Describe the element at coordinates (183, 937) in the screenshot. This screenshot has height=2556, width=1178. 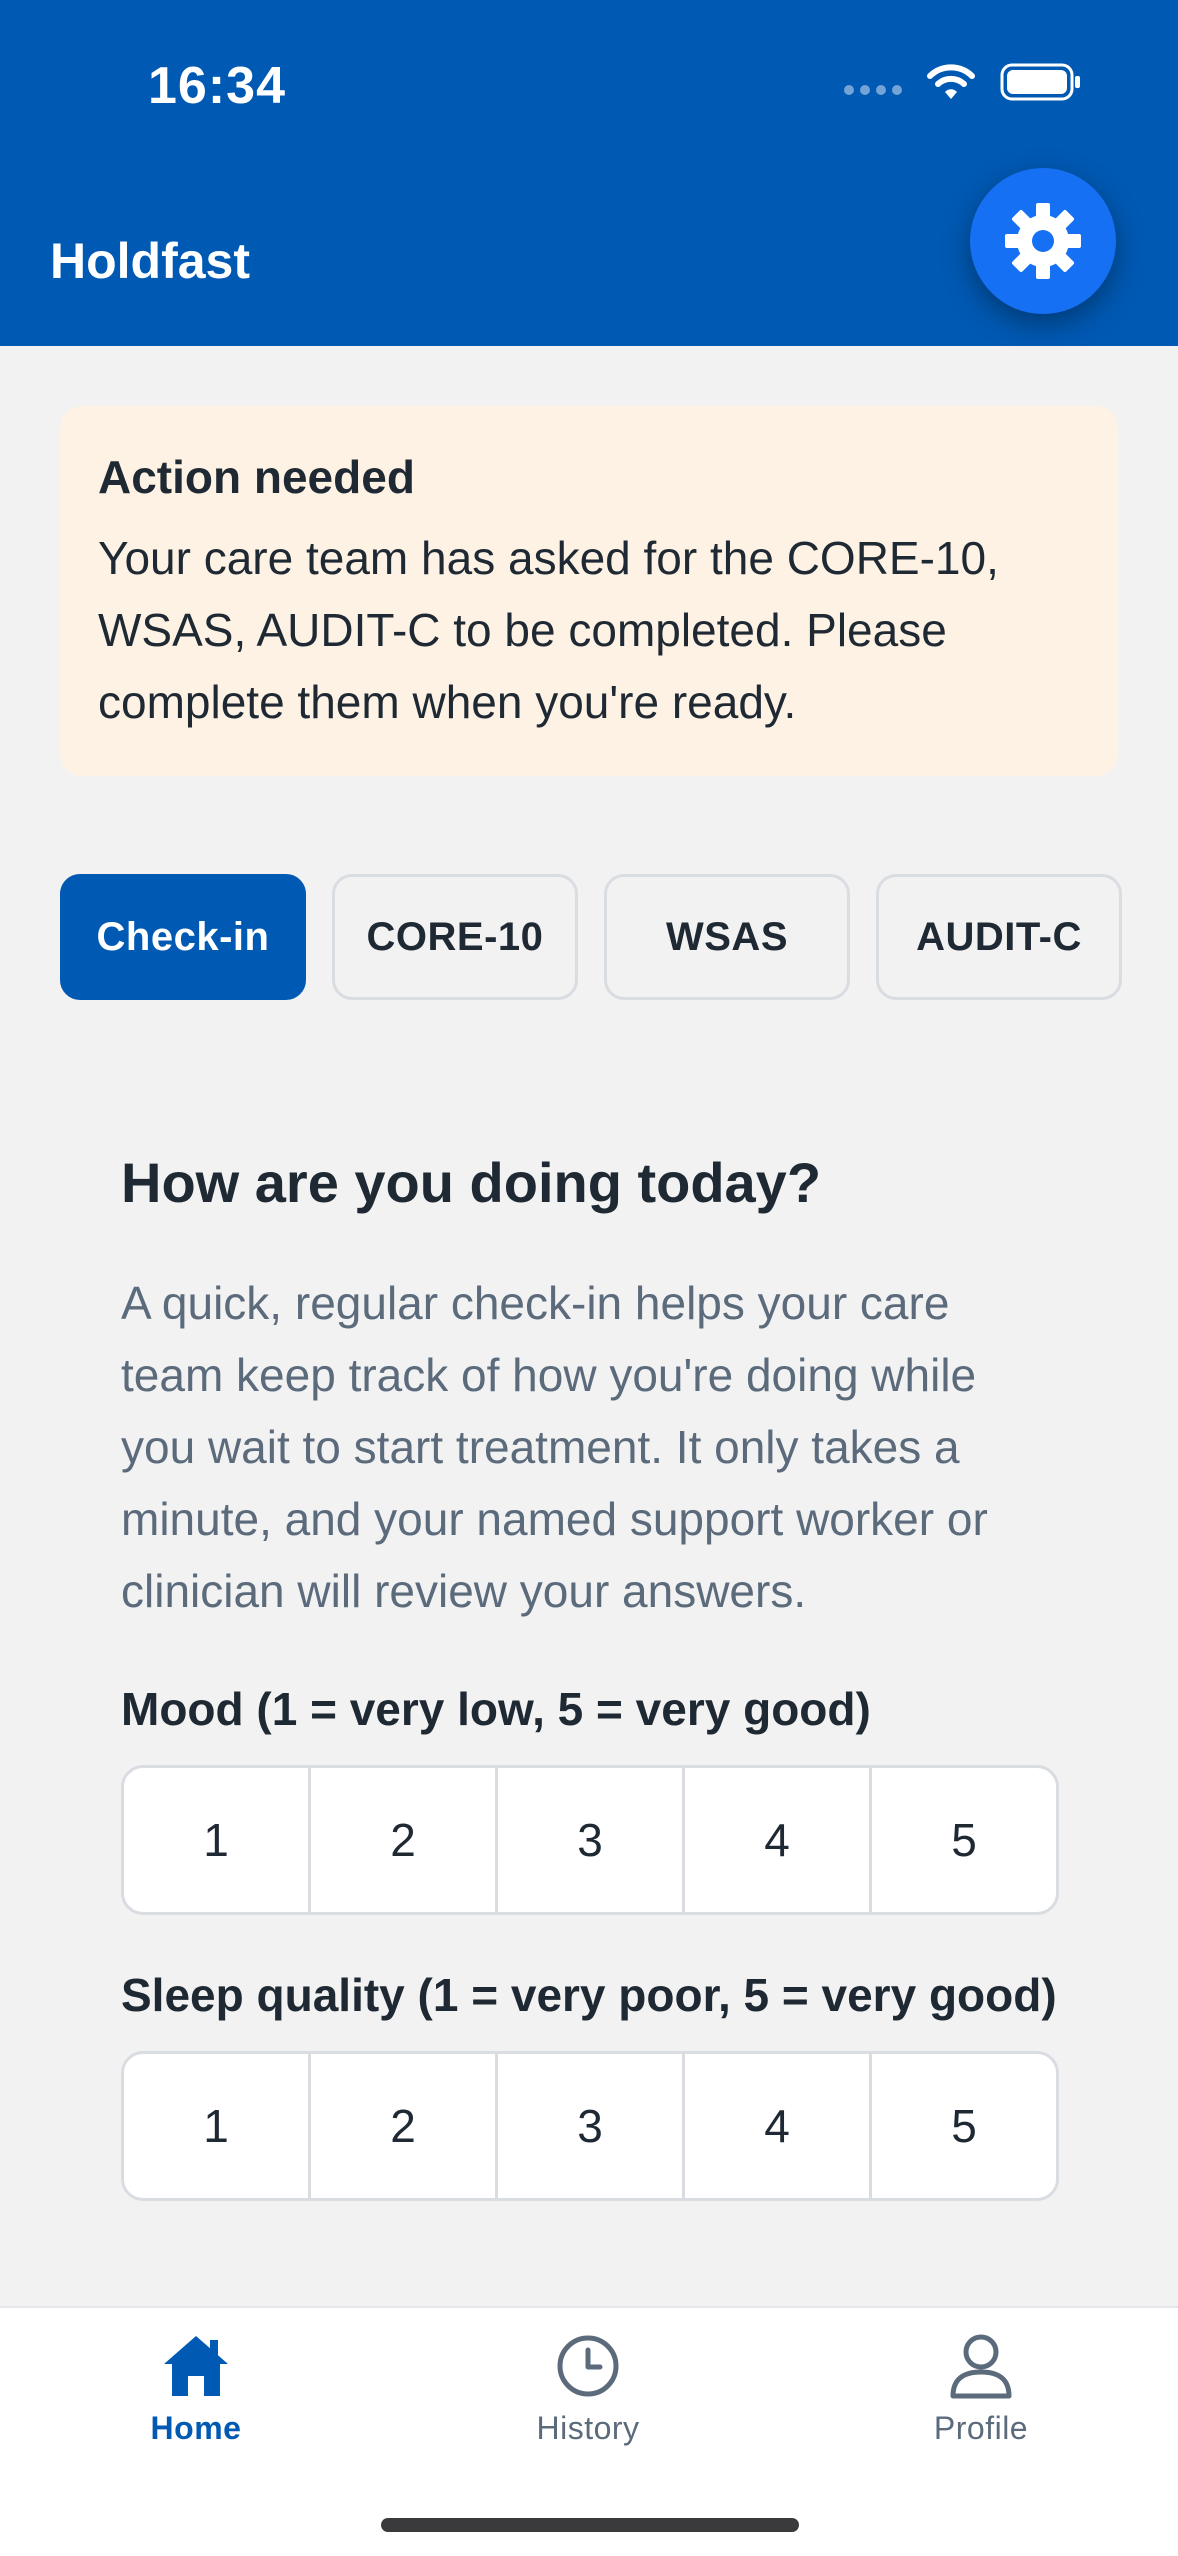
I see `tab-check-in: Check-in` at that location.